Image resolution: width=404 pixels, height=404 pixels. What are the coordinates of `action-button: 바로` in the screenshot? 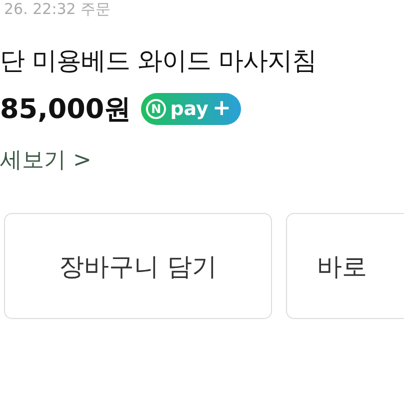 It's located at (345, 266).